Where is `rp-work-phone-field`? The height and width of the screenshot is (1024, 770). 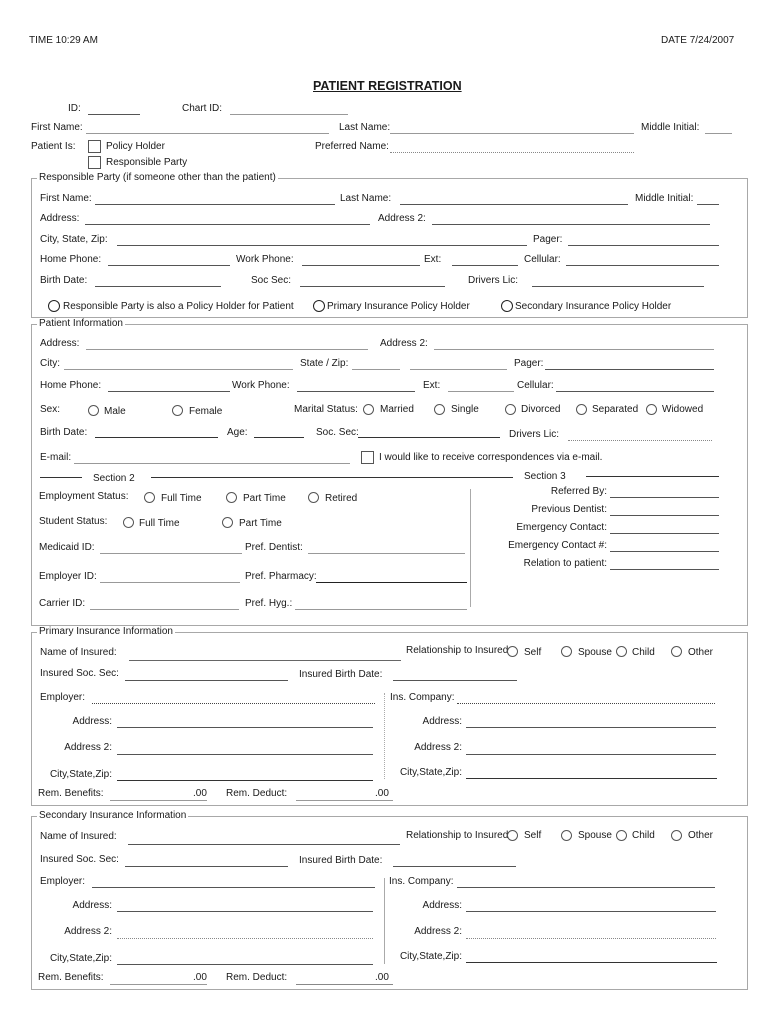
rp-work-phone-field is located at coordinates (361, 265).